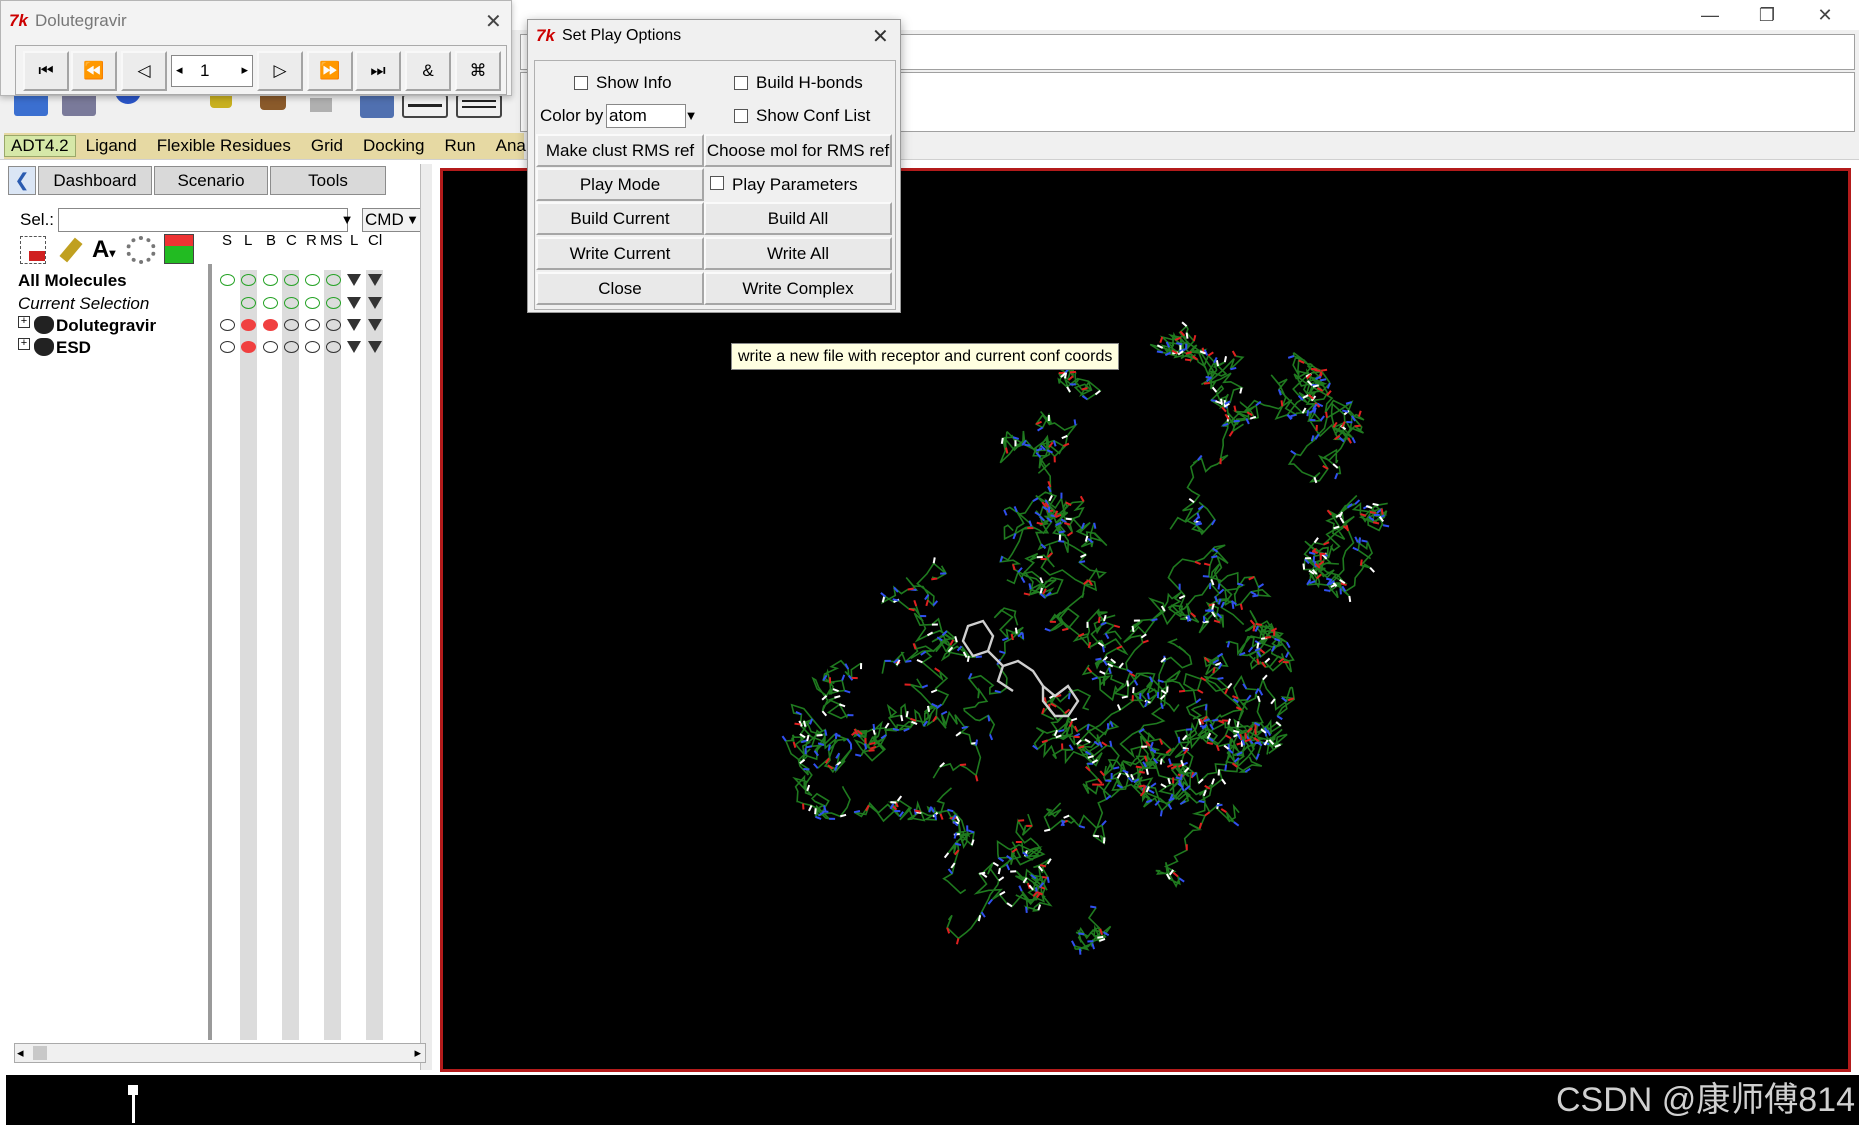 This screenshot has height=1129, width=1859. Describe the element at coordinates (1767, 15) in the screenshot. I see `restore-icon: ❐` at that location.